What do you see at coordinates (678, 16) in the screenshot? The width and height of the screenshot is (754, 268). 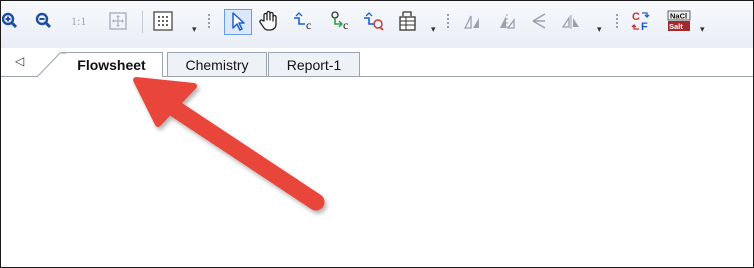 I see `svg-text: NaCl` at bounding box center [678, 16].